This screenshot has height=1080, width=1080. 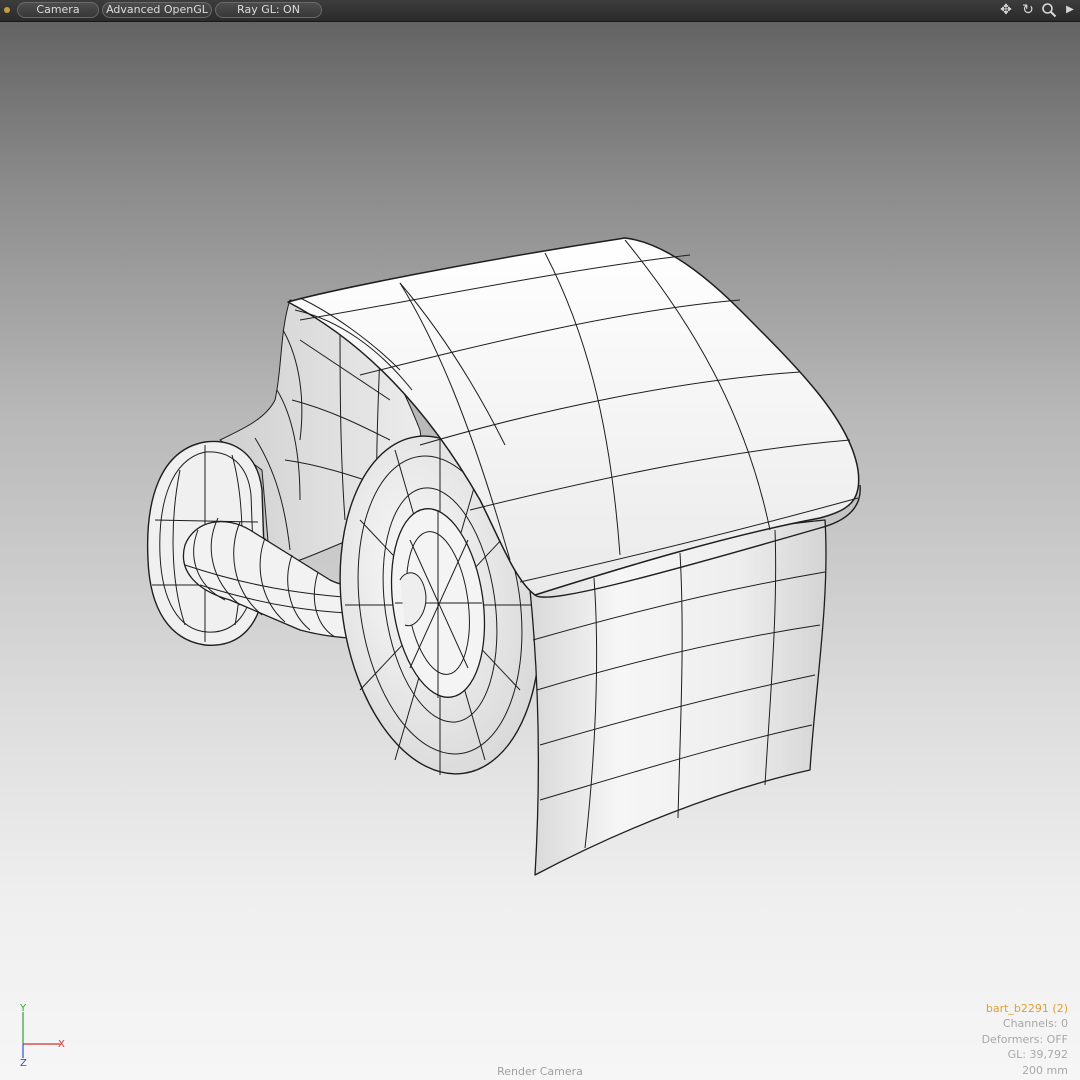 What do you see at coordinates (1035, 1023) in the screenshot?
I see `channels-readout: Channels: 0` at bounding box center [1035, 1023].